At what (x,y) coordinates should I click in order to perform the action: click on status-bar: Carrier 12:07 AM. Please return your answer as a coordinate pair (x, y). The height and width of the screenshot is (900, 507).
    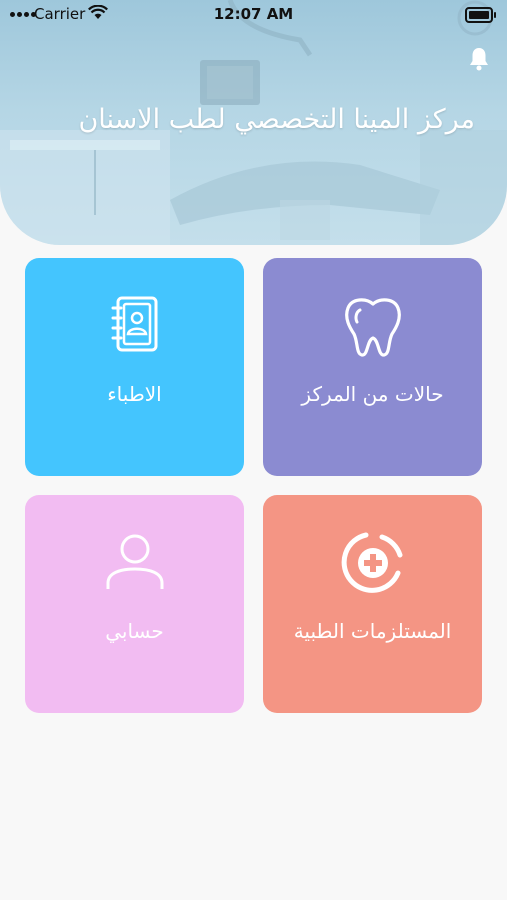
    Looking at the image, I should click on (253, 14).